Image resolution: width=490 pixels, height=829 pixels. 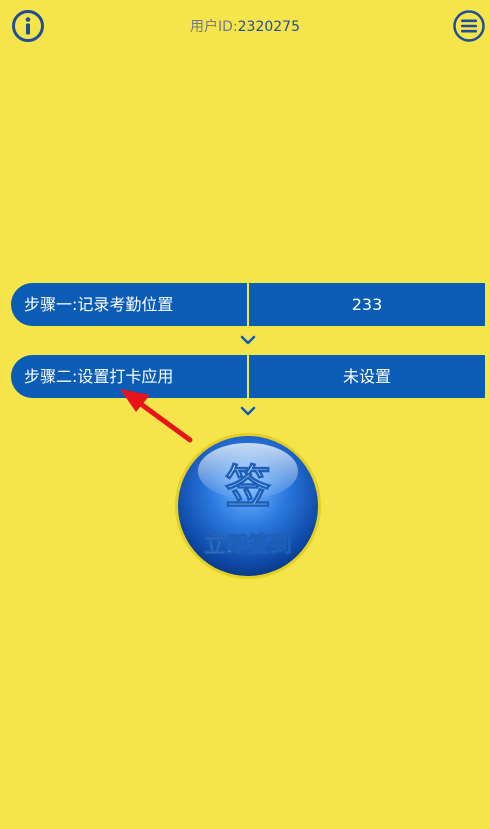 I want to click on step-two-row: 步骤二:设置打卡应用 未设置, so click(x=248, y=376).